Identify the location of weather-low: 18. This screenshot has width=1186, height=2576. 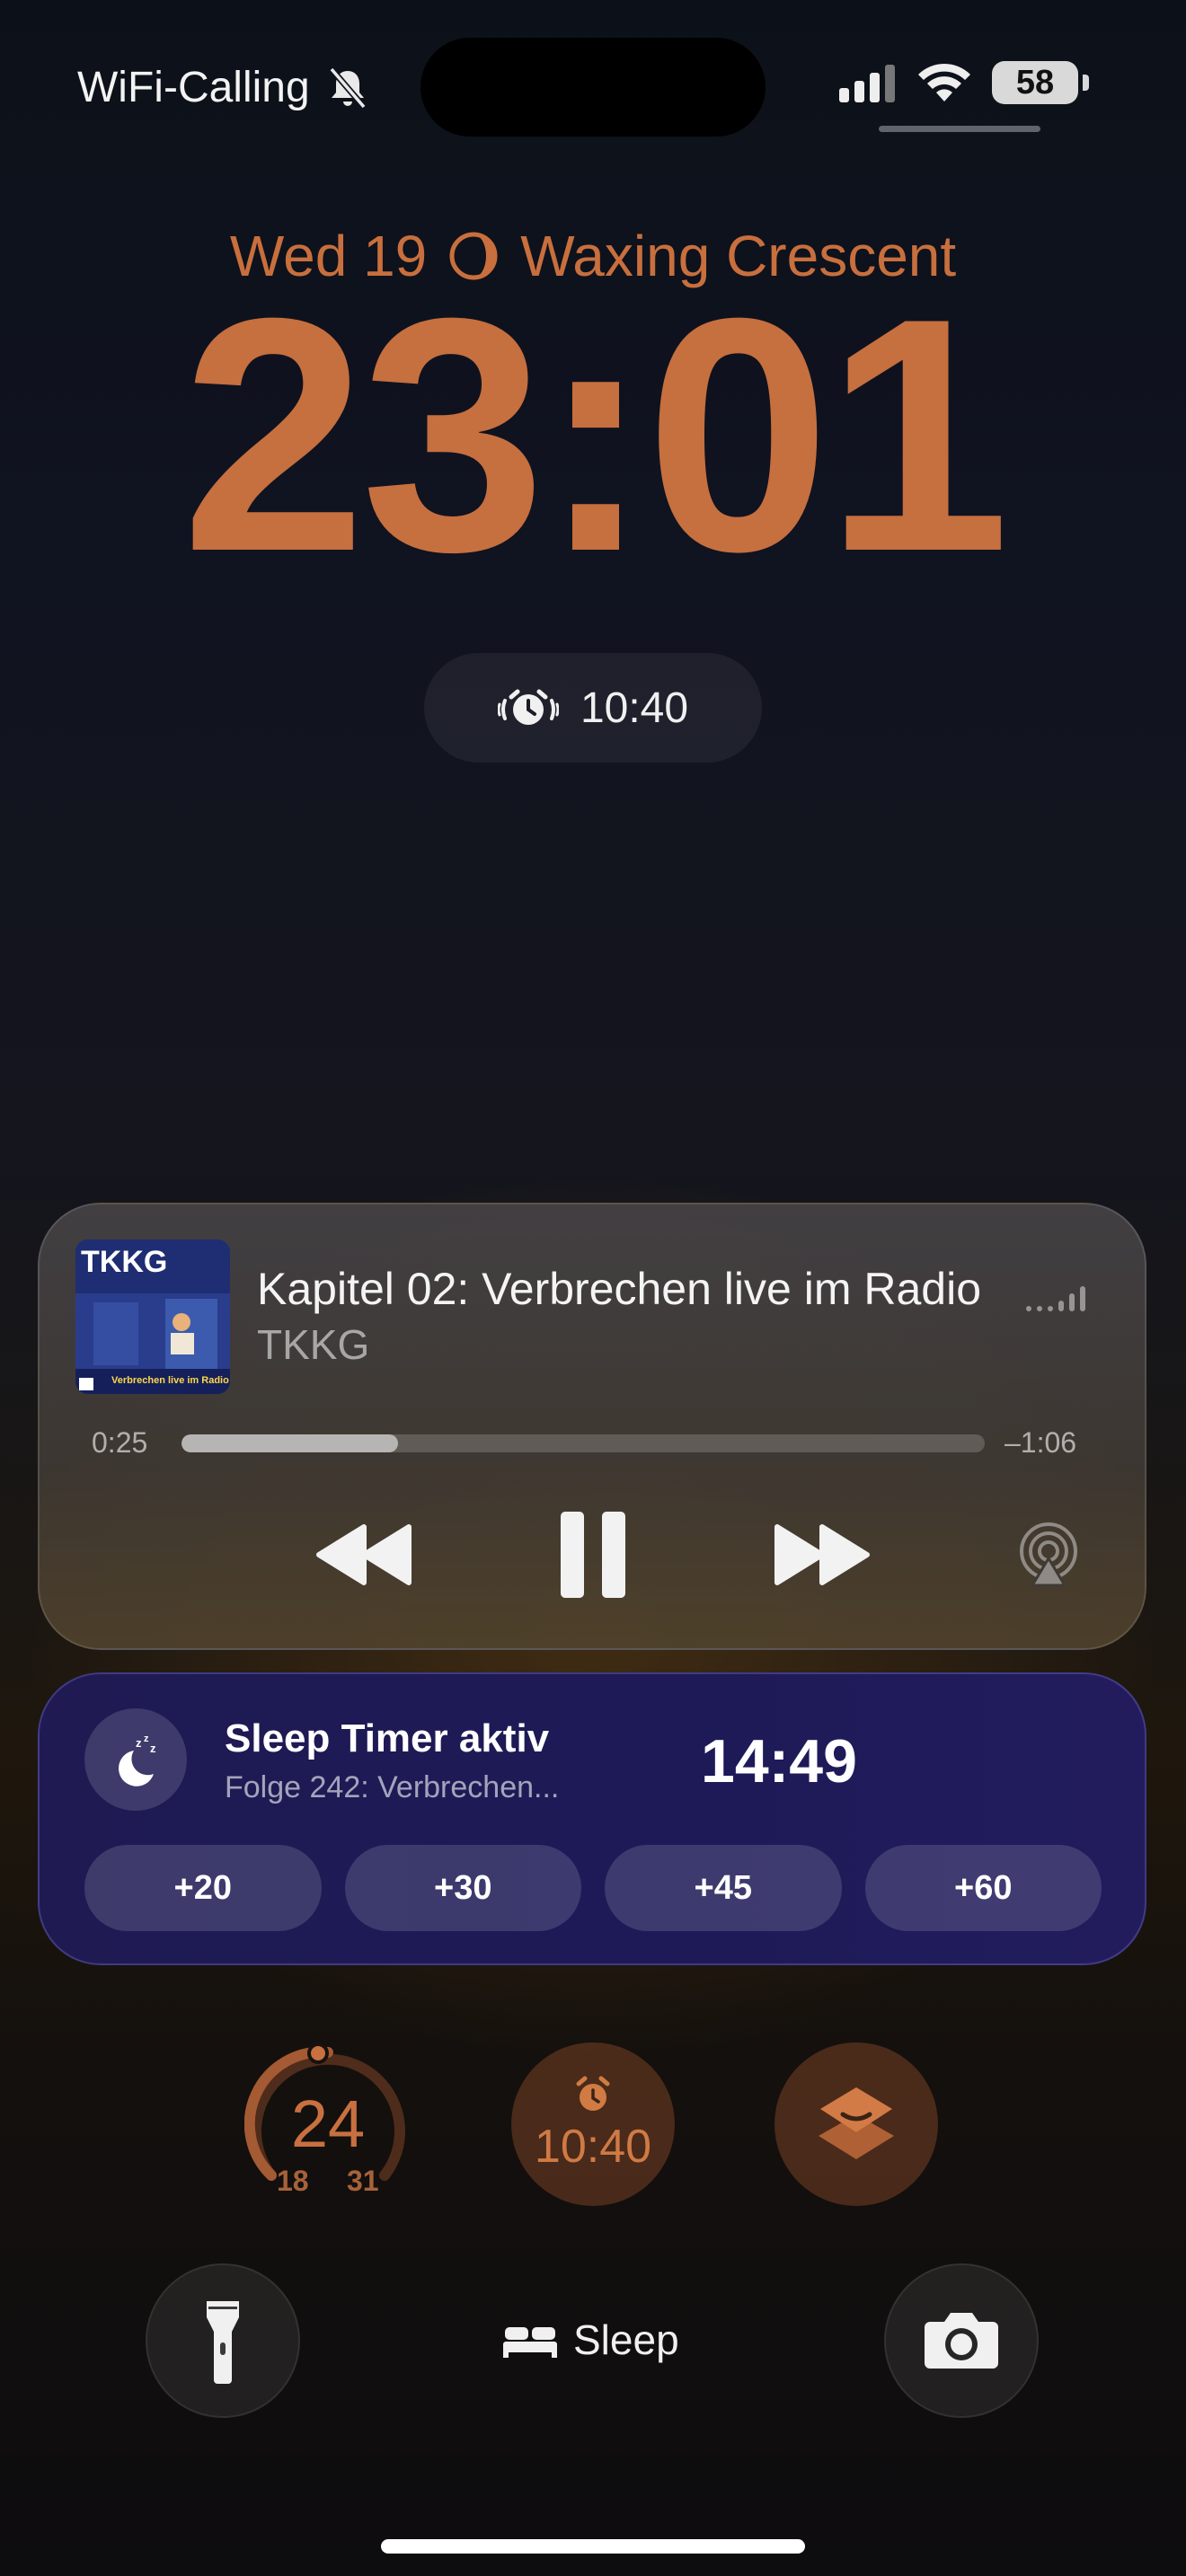
(293, 2181).